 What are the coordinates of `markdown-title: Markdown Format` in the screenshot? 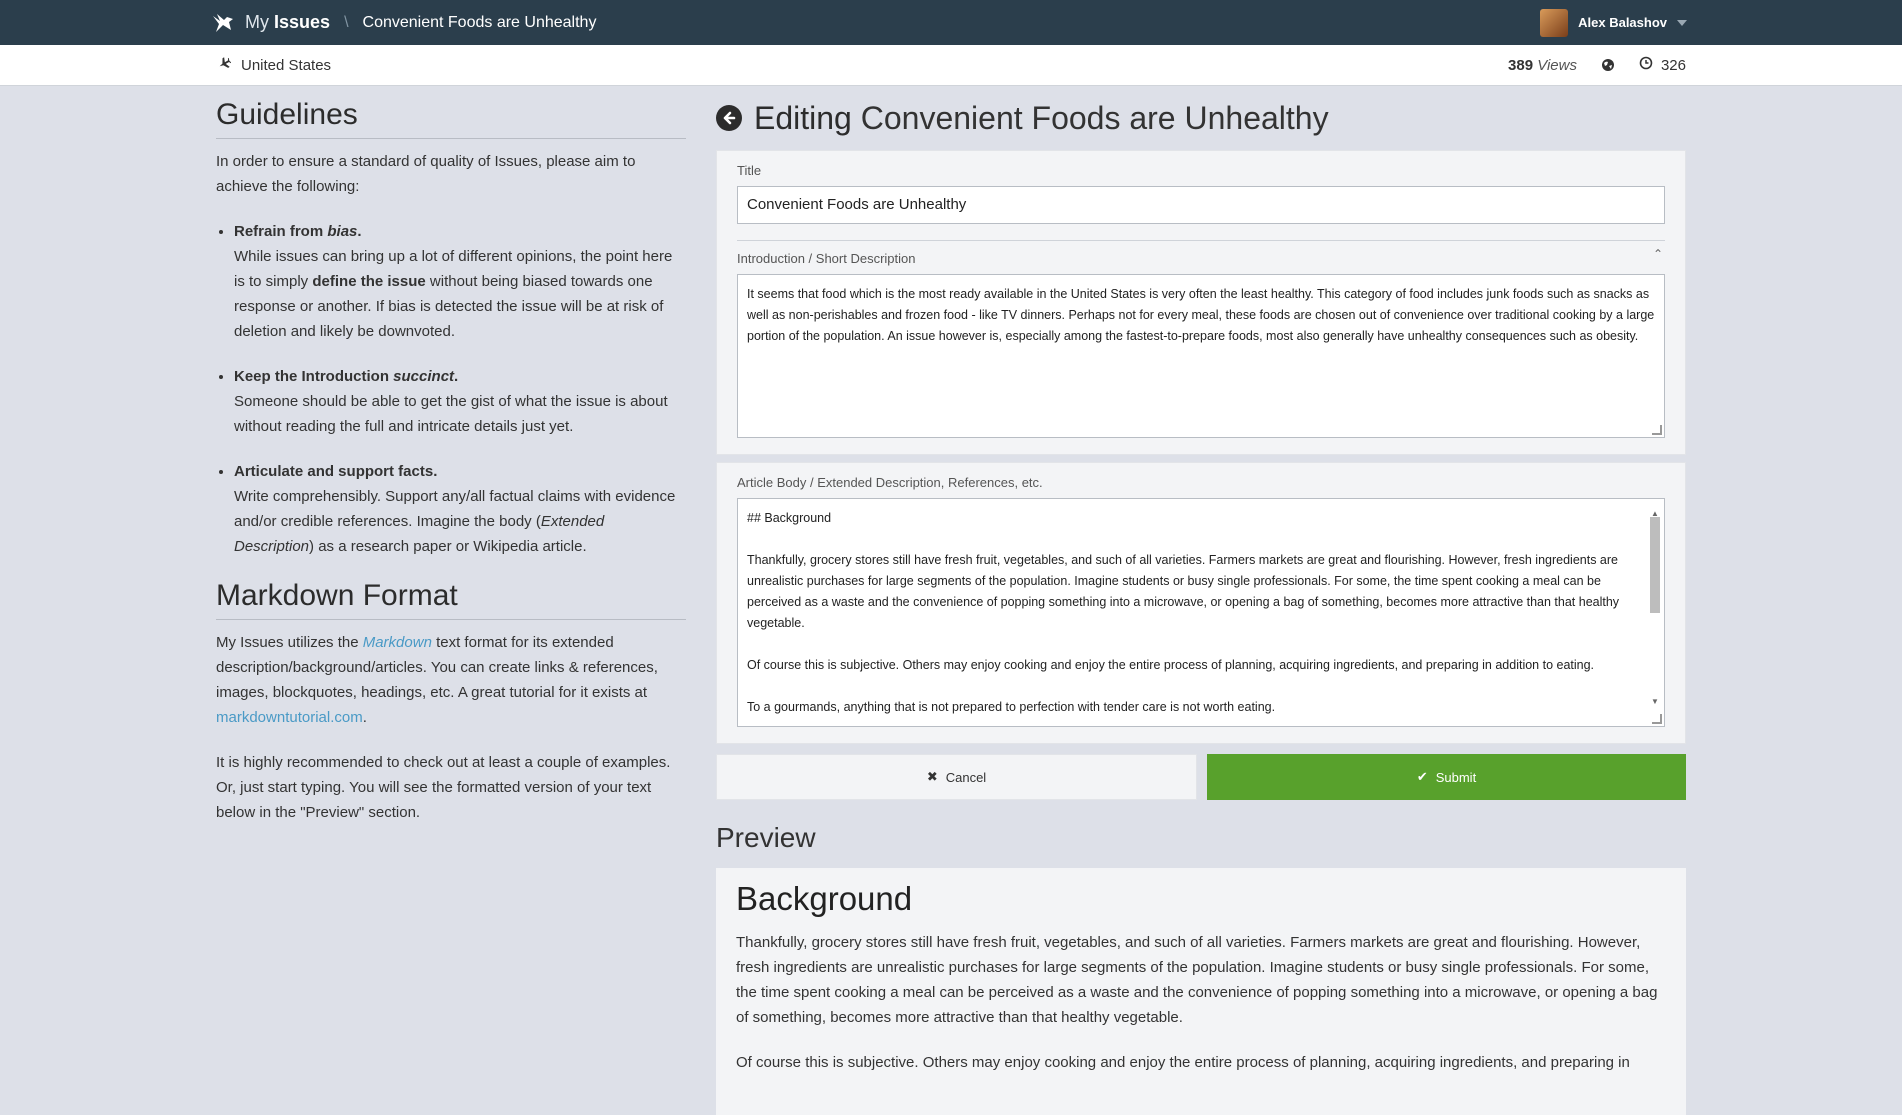 It's located at (451, 599).